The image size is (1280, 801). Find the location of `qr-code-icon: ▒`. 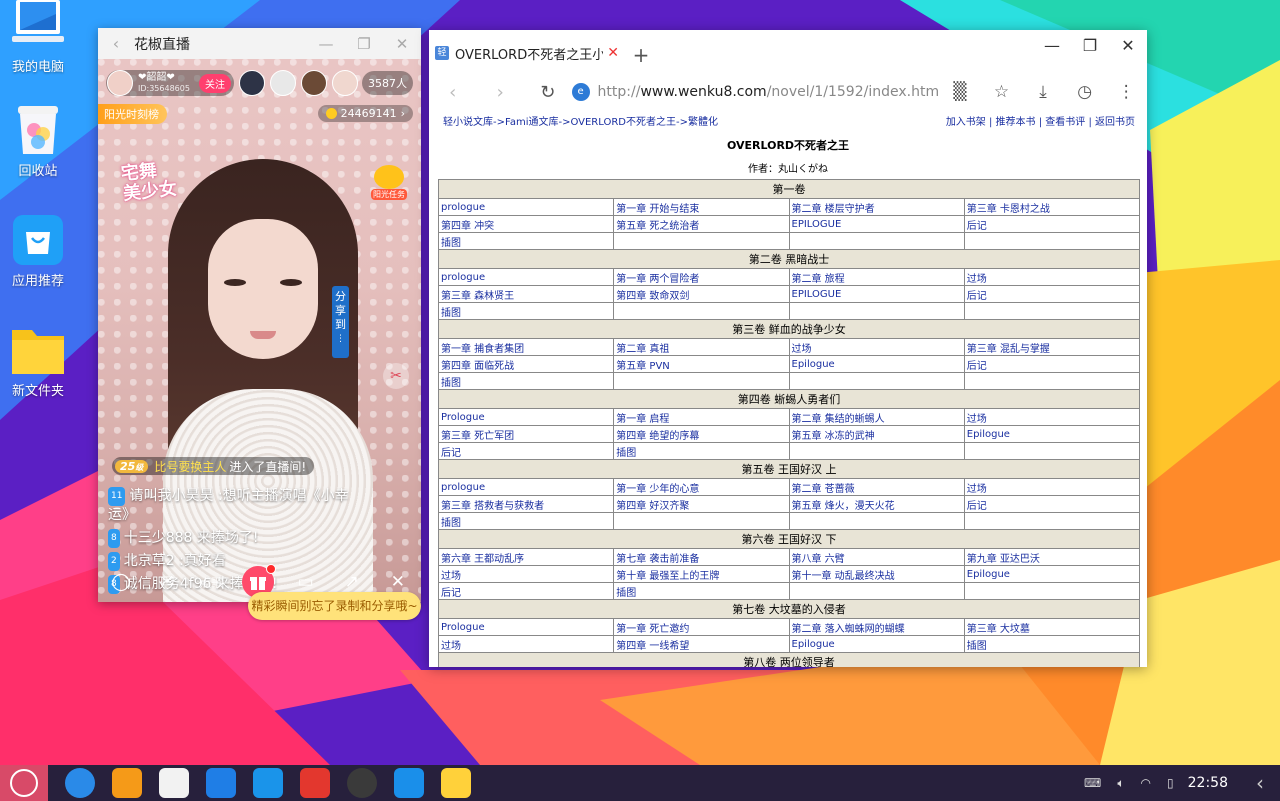

qr-code-icon: ▒ is located at coordinates (960, 92).